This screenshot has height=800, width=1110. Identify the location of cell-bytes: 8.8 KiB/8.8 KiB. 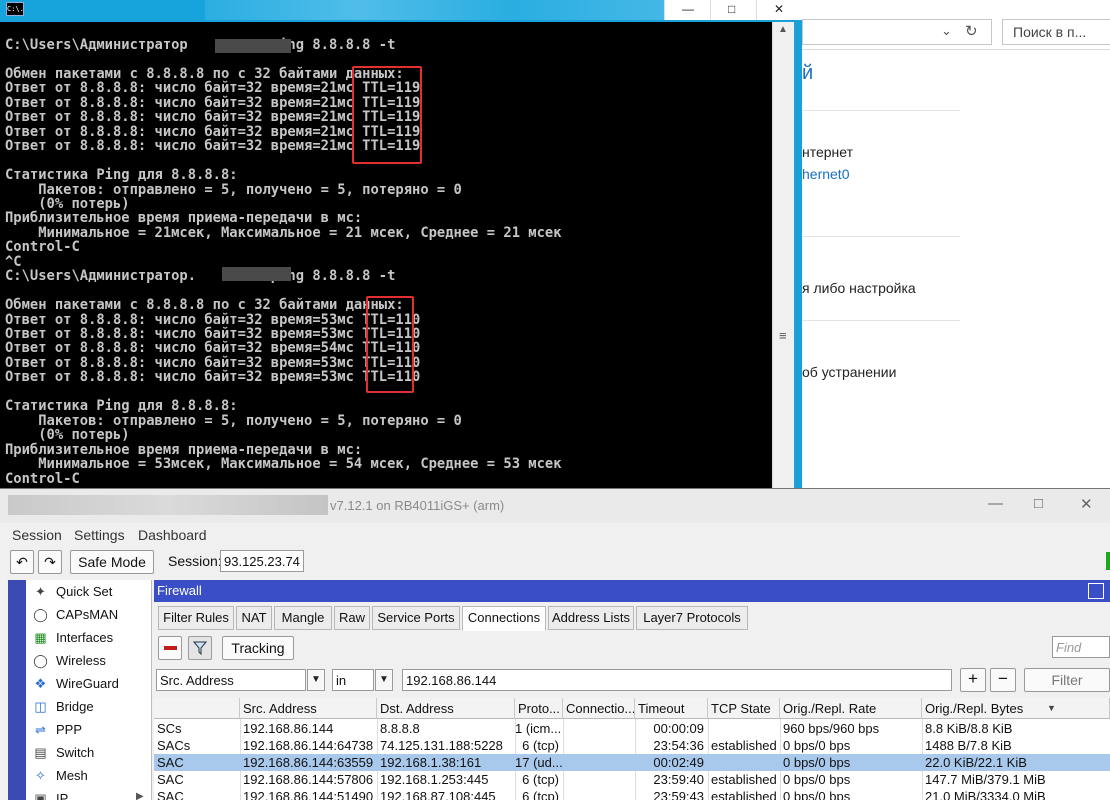
(969, 728).